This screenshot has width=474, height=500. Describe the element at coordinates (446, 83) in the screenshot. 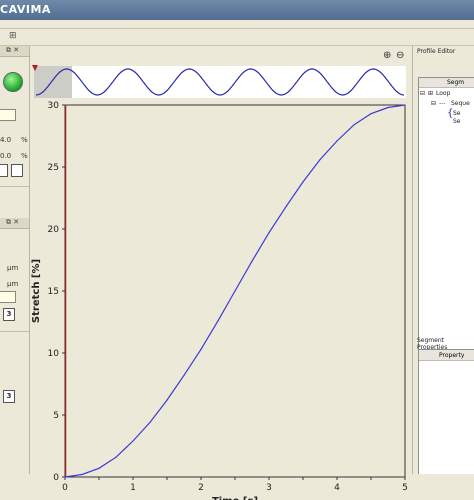

I see `tree-header: Segm` at that location.